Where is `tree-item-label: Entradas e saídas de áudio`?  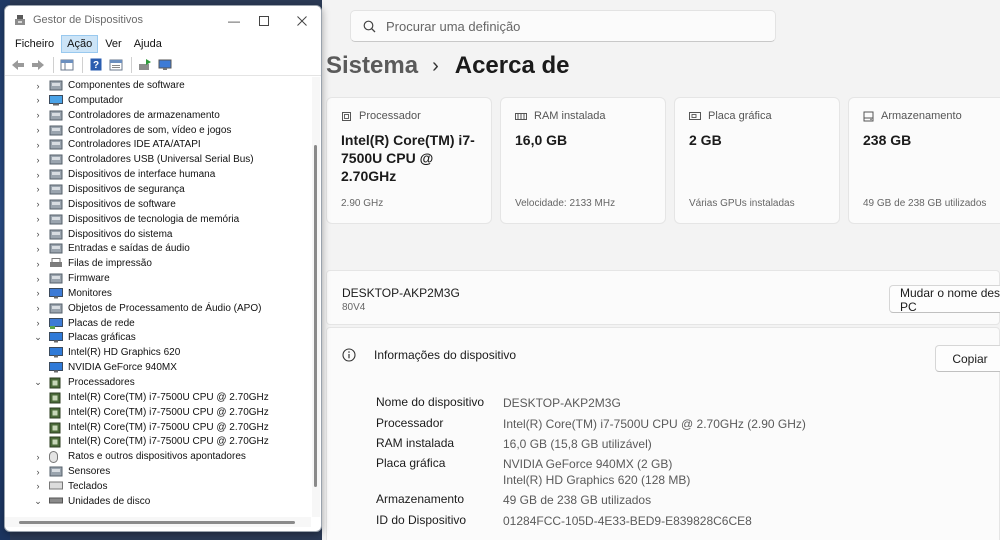 tree-item-label: Entradas e saídas de áudio is located at coordinates (129, 249).